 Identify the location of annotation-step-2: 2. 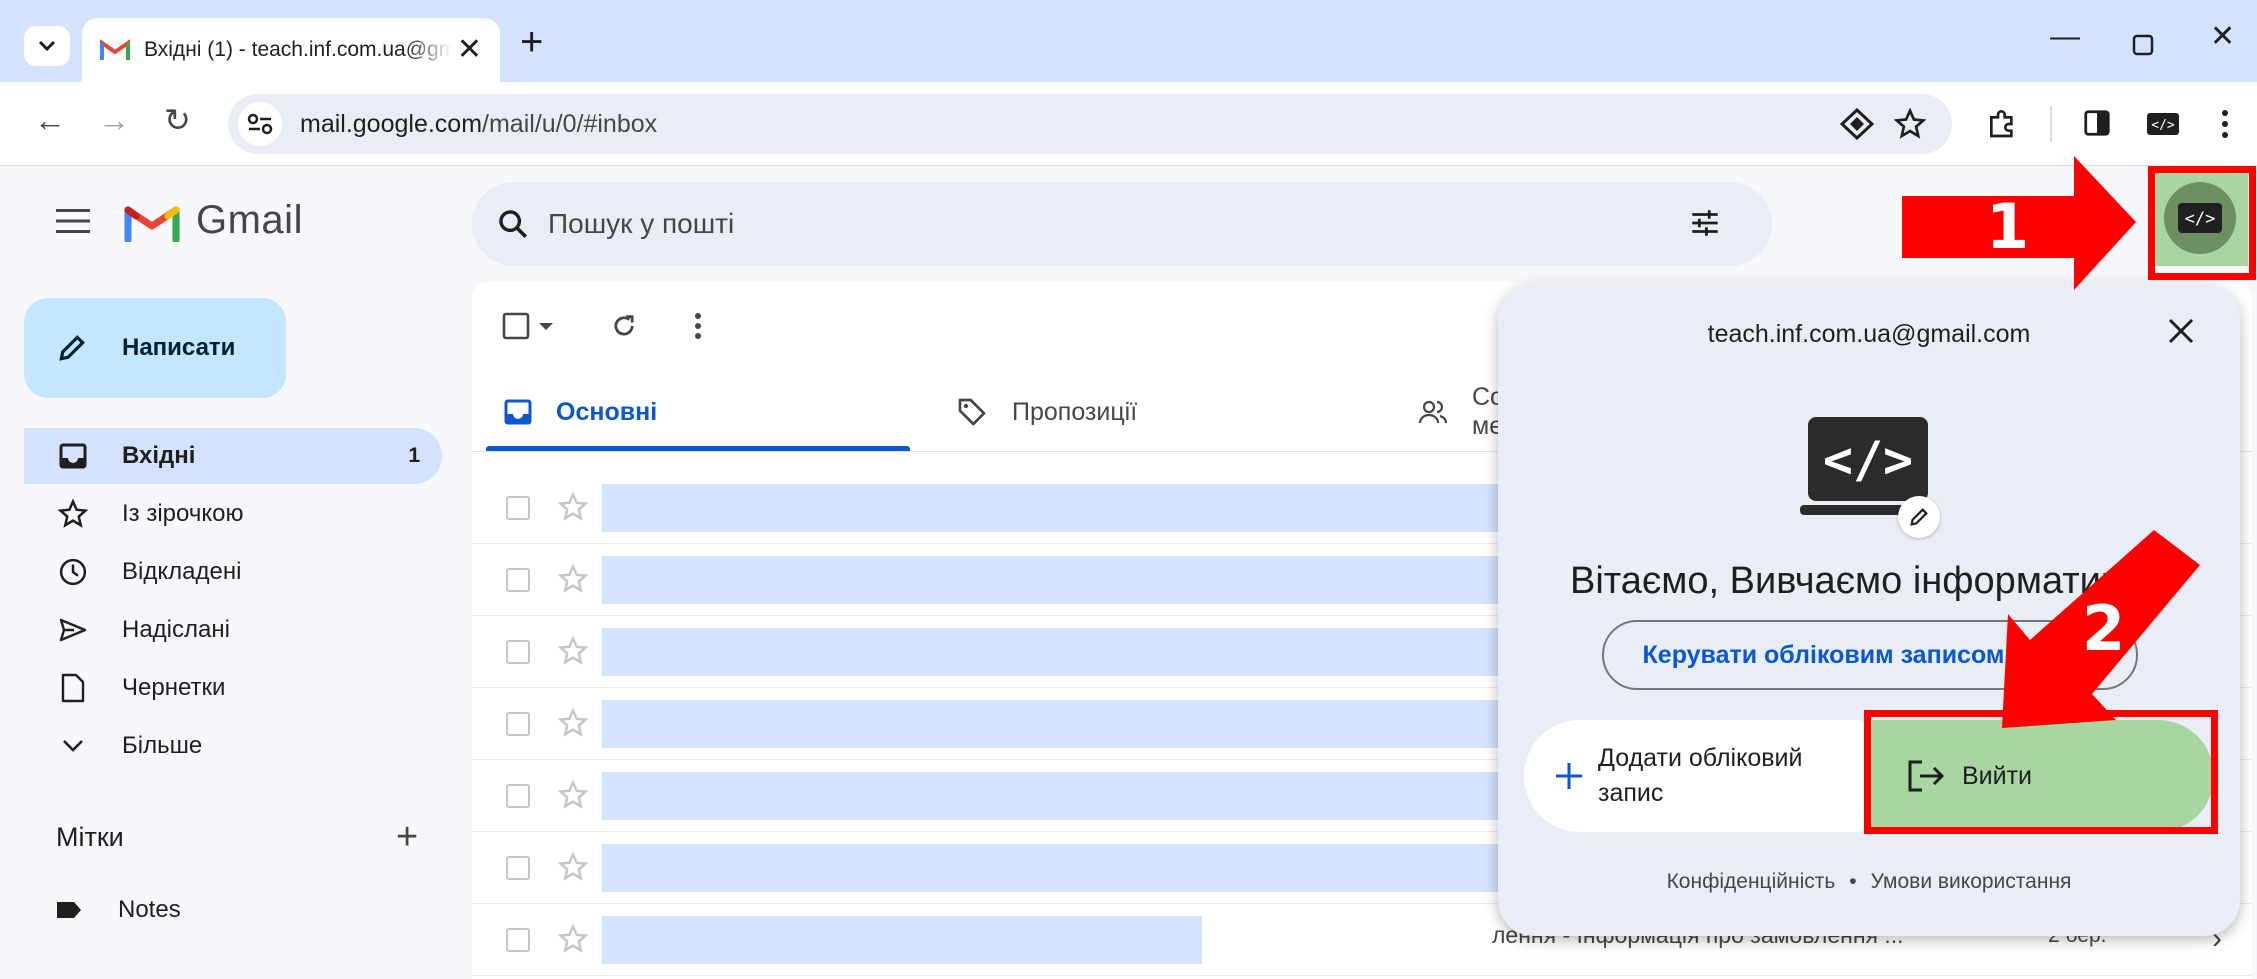
(2104, 628).